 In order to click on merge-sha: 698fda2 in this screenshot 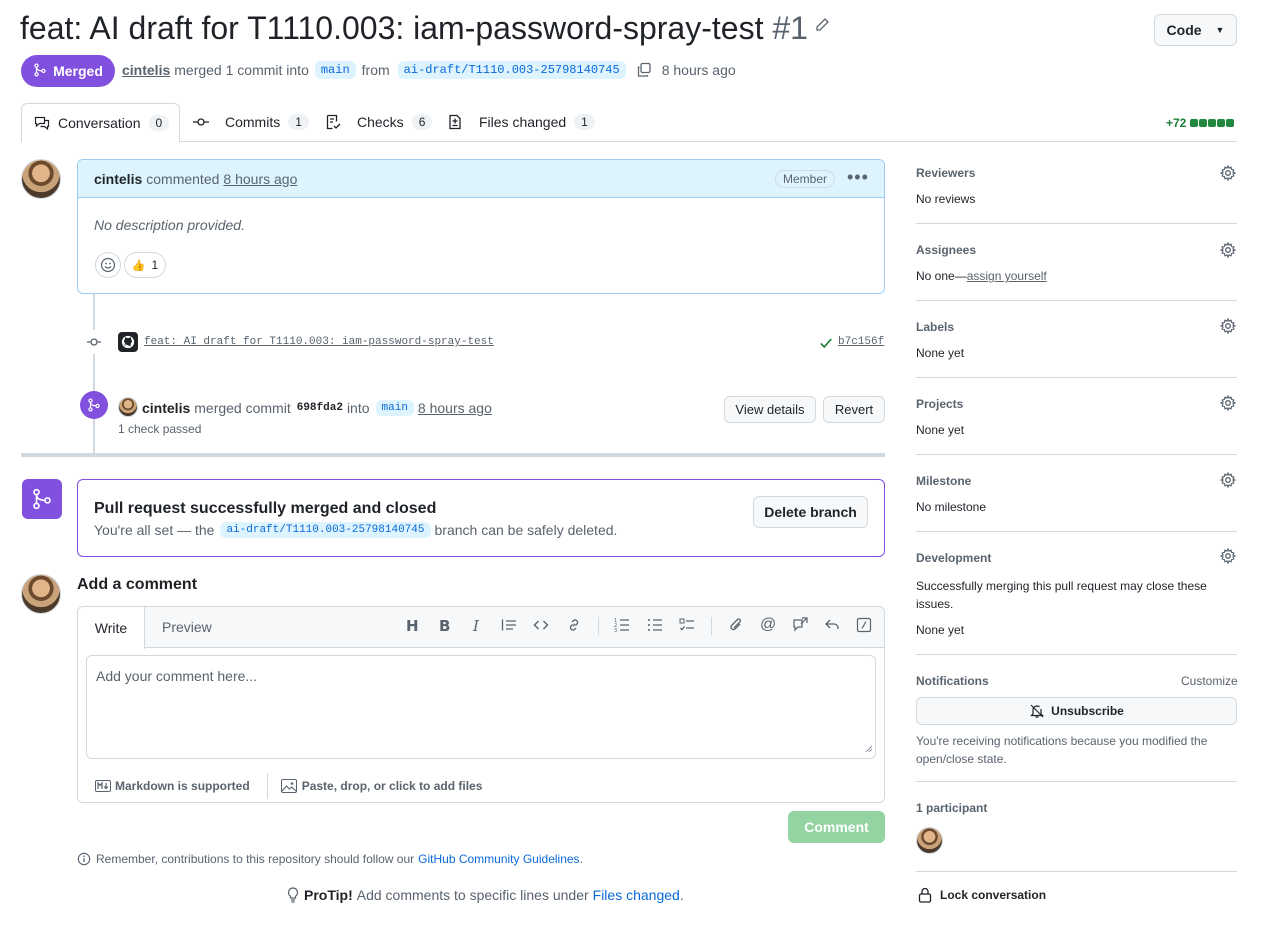, I will do `click(320, 408)`.